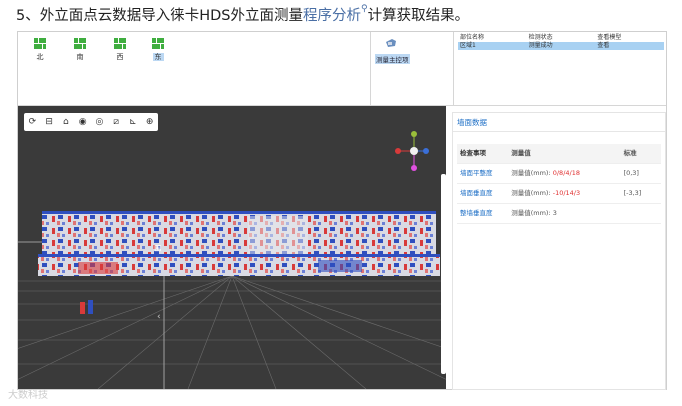  I want to click on tab-wall-data: 墙面数据, so click(472, 124).